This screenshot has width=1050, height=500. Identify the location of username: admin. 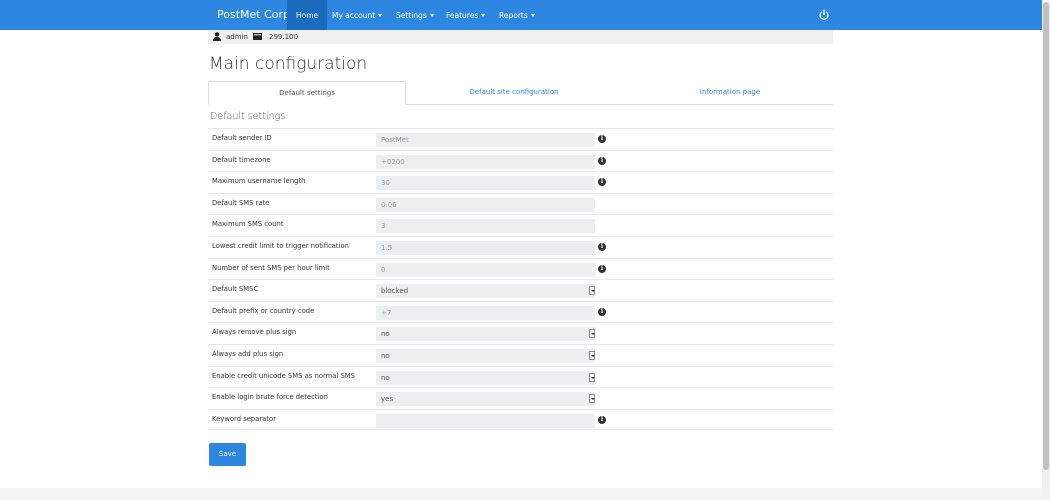
(237, 37).